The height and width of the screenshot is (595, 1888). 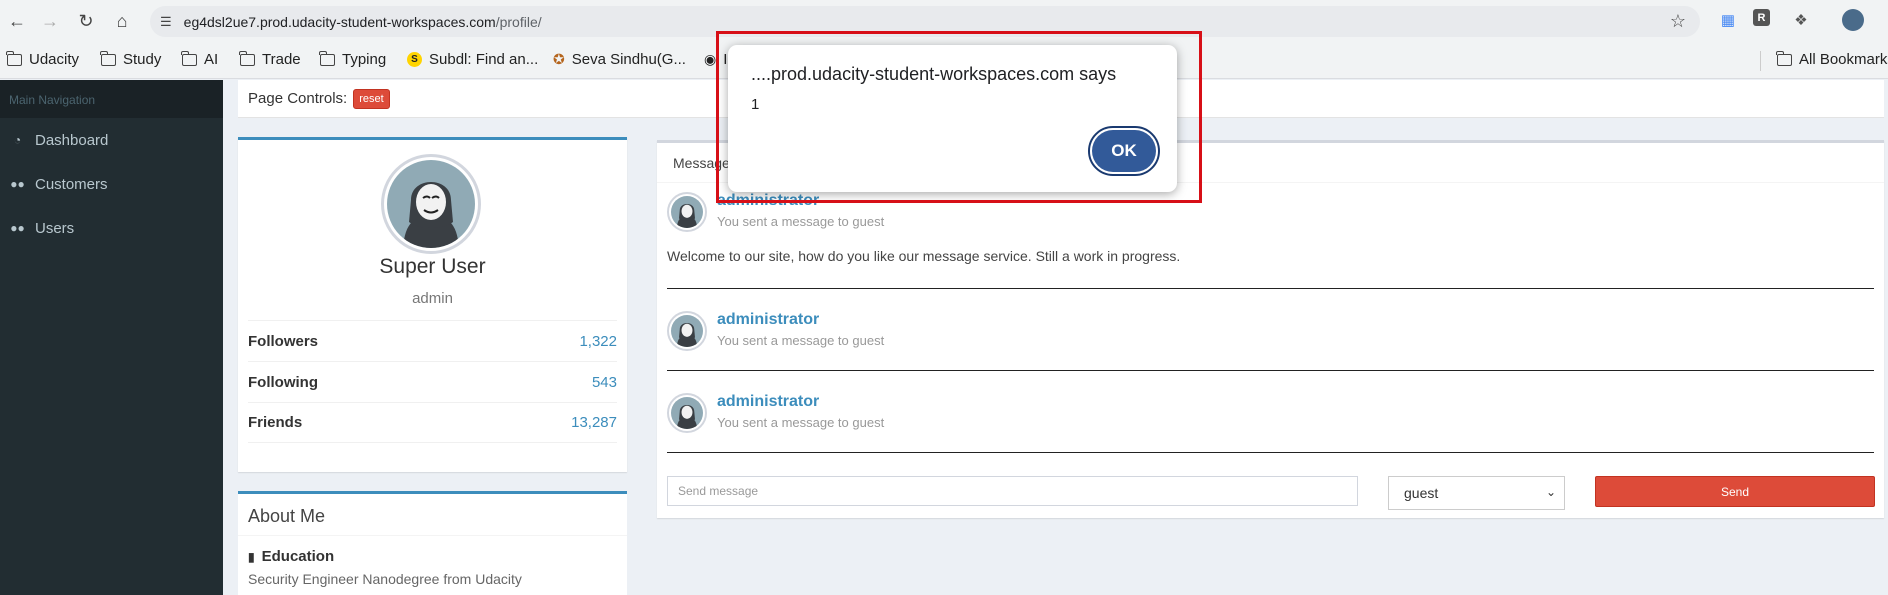 What do you see at coordinates (755, 104) in the screenshot?
I see `alert-message: 1` at bounding box center [755, 104].